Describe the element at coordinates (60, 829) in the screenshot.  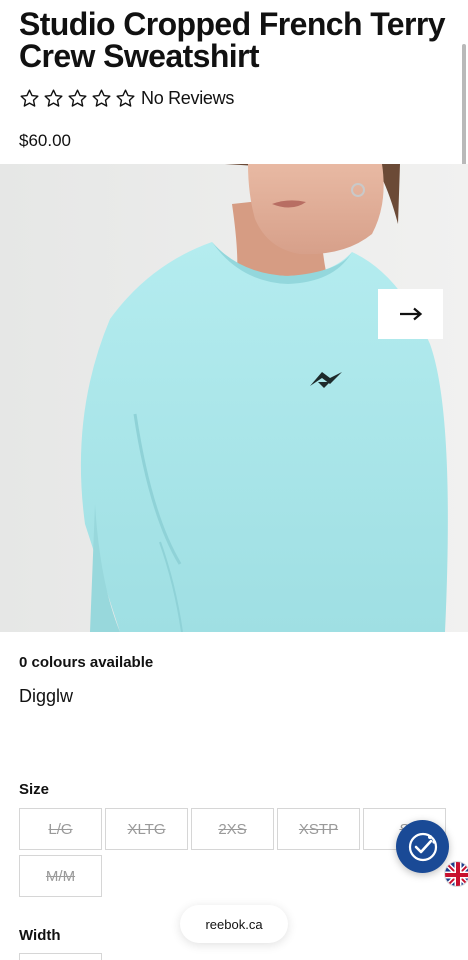
I see `size-option: L/G` at that location.